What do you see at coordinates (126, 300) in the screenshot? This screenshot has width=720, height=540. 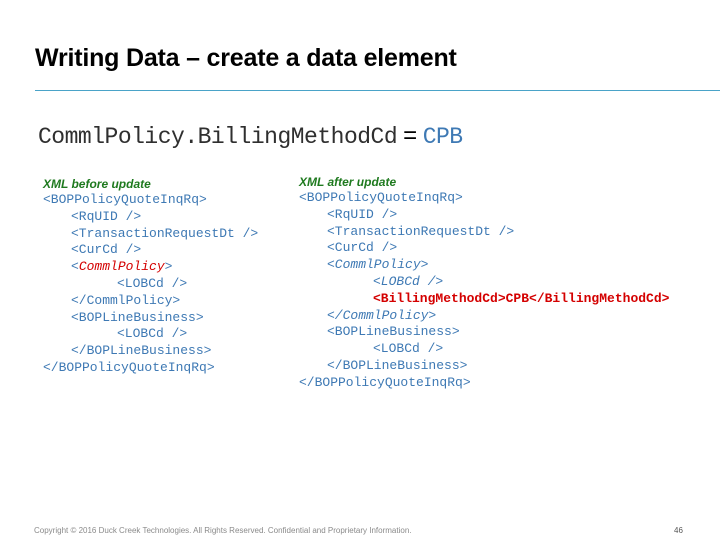 I see `xml-line: </CommlPolicy>` at bounding box center [126, 300].